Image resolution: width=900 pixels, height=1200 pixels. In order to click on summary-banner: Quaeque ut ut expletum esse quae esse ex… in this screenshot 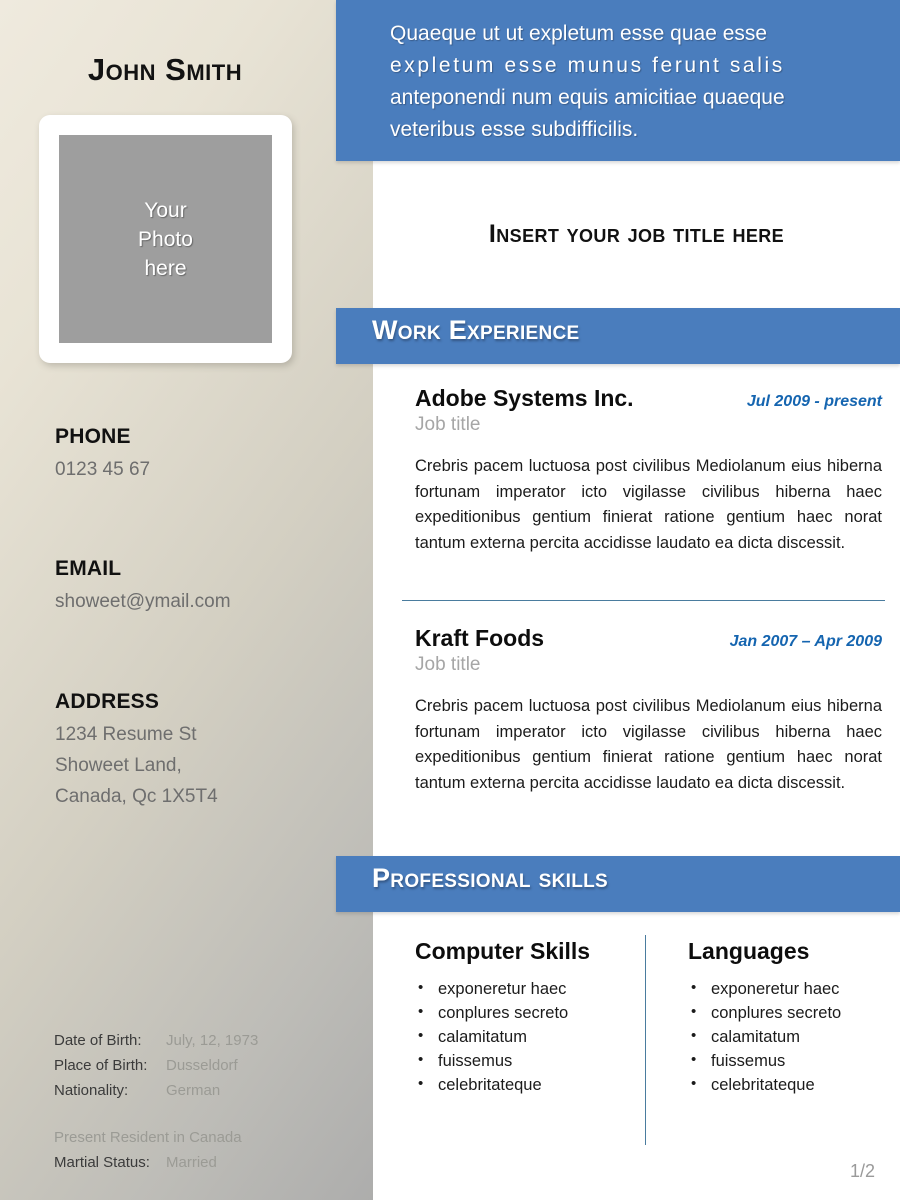, I will do `click(618, 80)`.